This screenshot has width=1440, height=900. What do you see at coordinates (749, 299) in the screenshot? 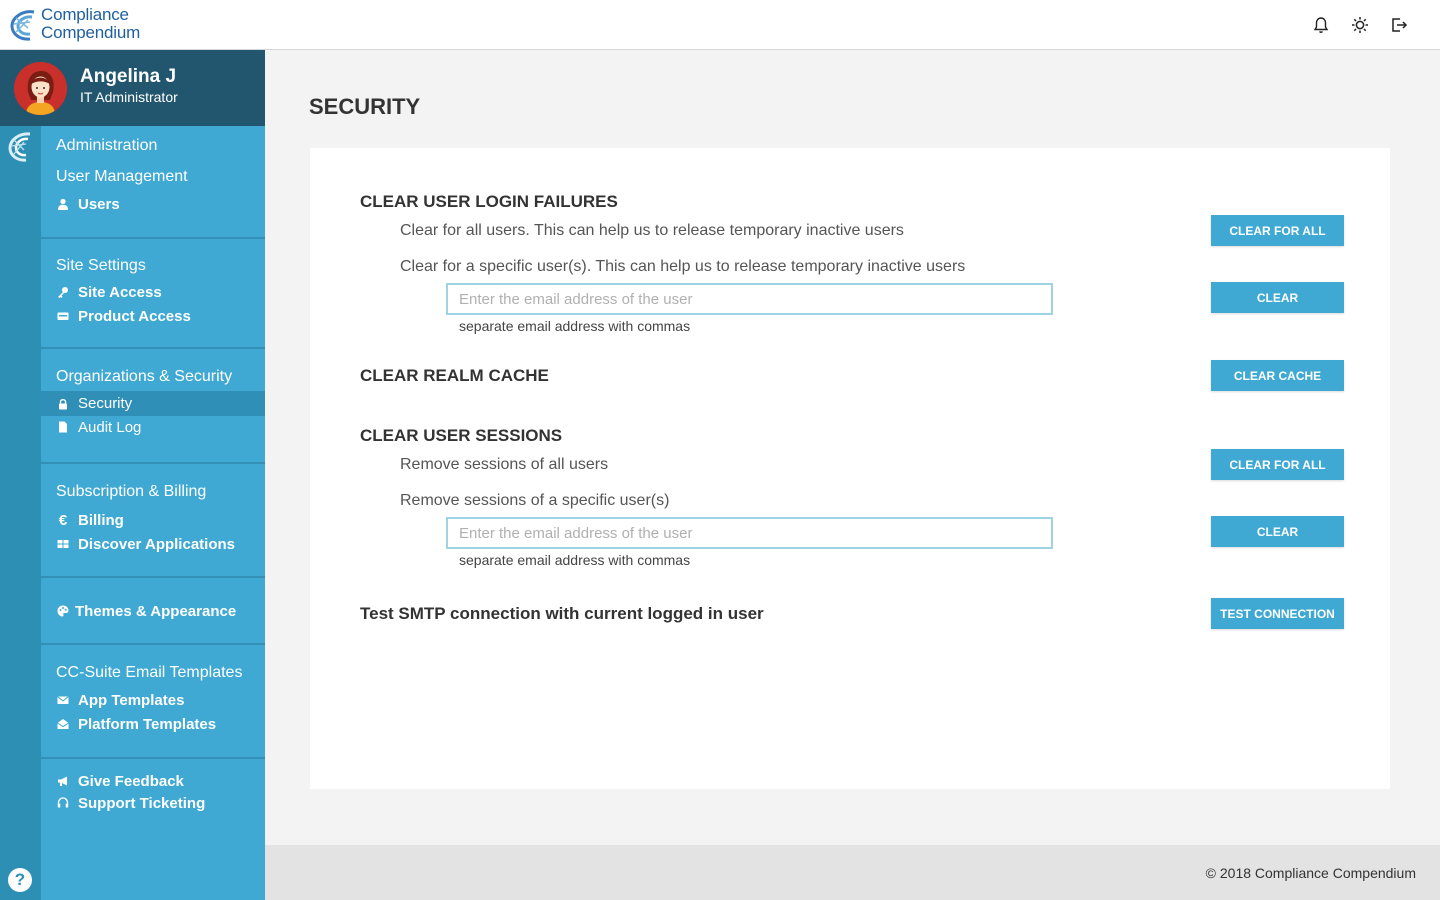
I see `login-failures-email-field` at bounding box center [749, 299].